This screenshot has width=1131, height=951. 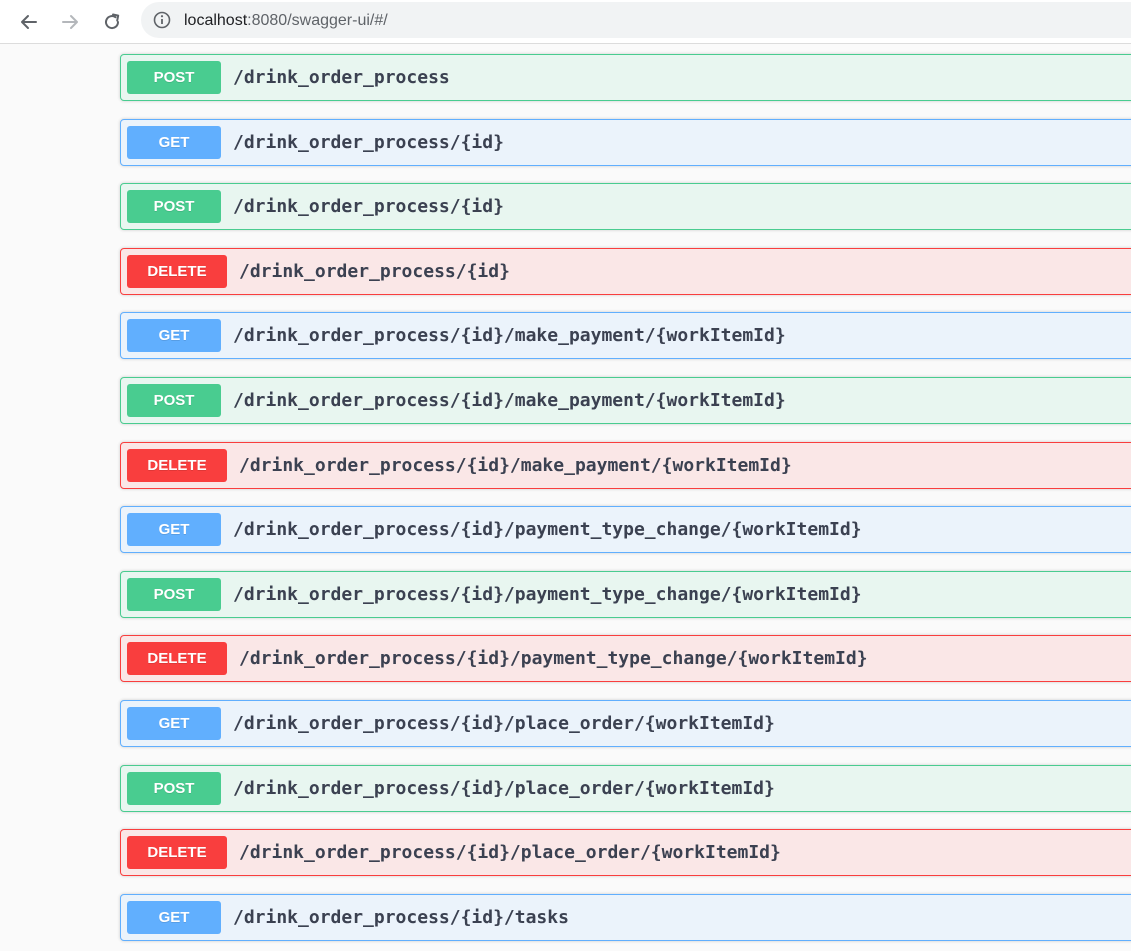 I want to click on arrow-left-icon, so click(x=29, y=22).